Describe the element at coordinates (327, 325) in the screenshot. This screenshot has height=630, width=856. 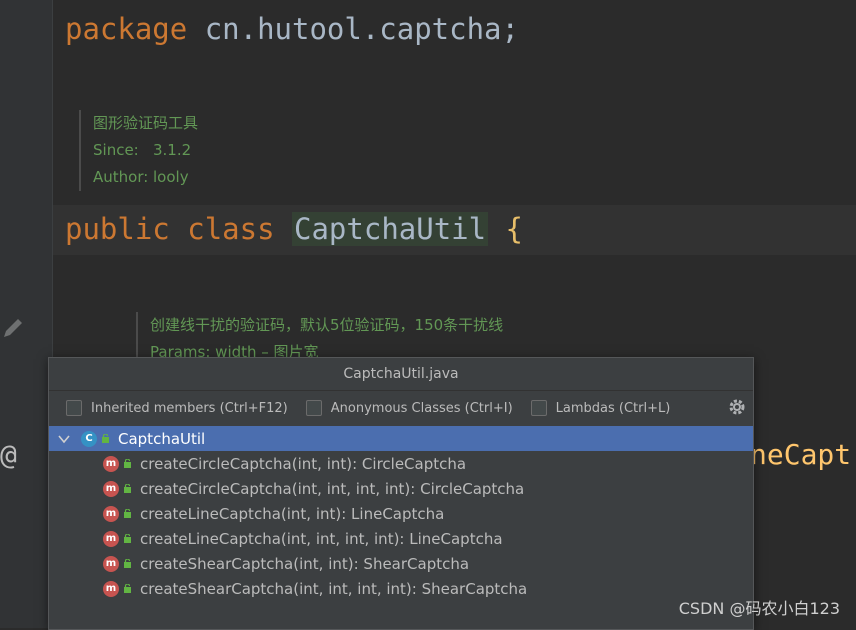
I see `method-doc-description: 创建线干扰的验证码，默认5位验证码，150条干扰线` at that location.